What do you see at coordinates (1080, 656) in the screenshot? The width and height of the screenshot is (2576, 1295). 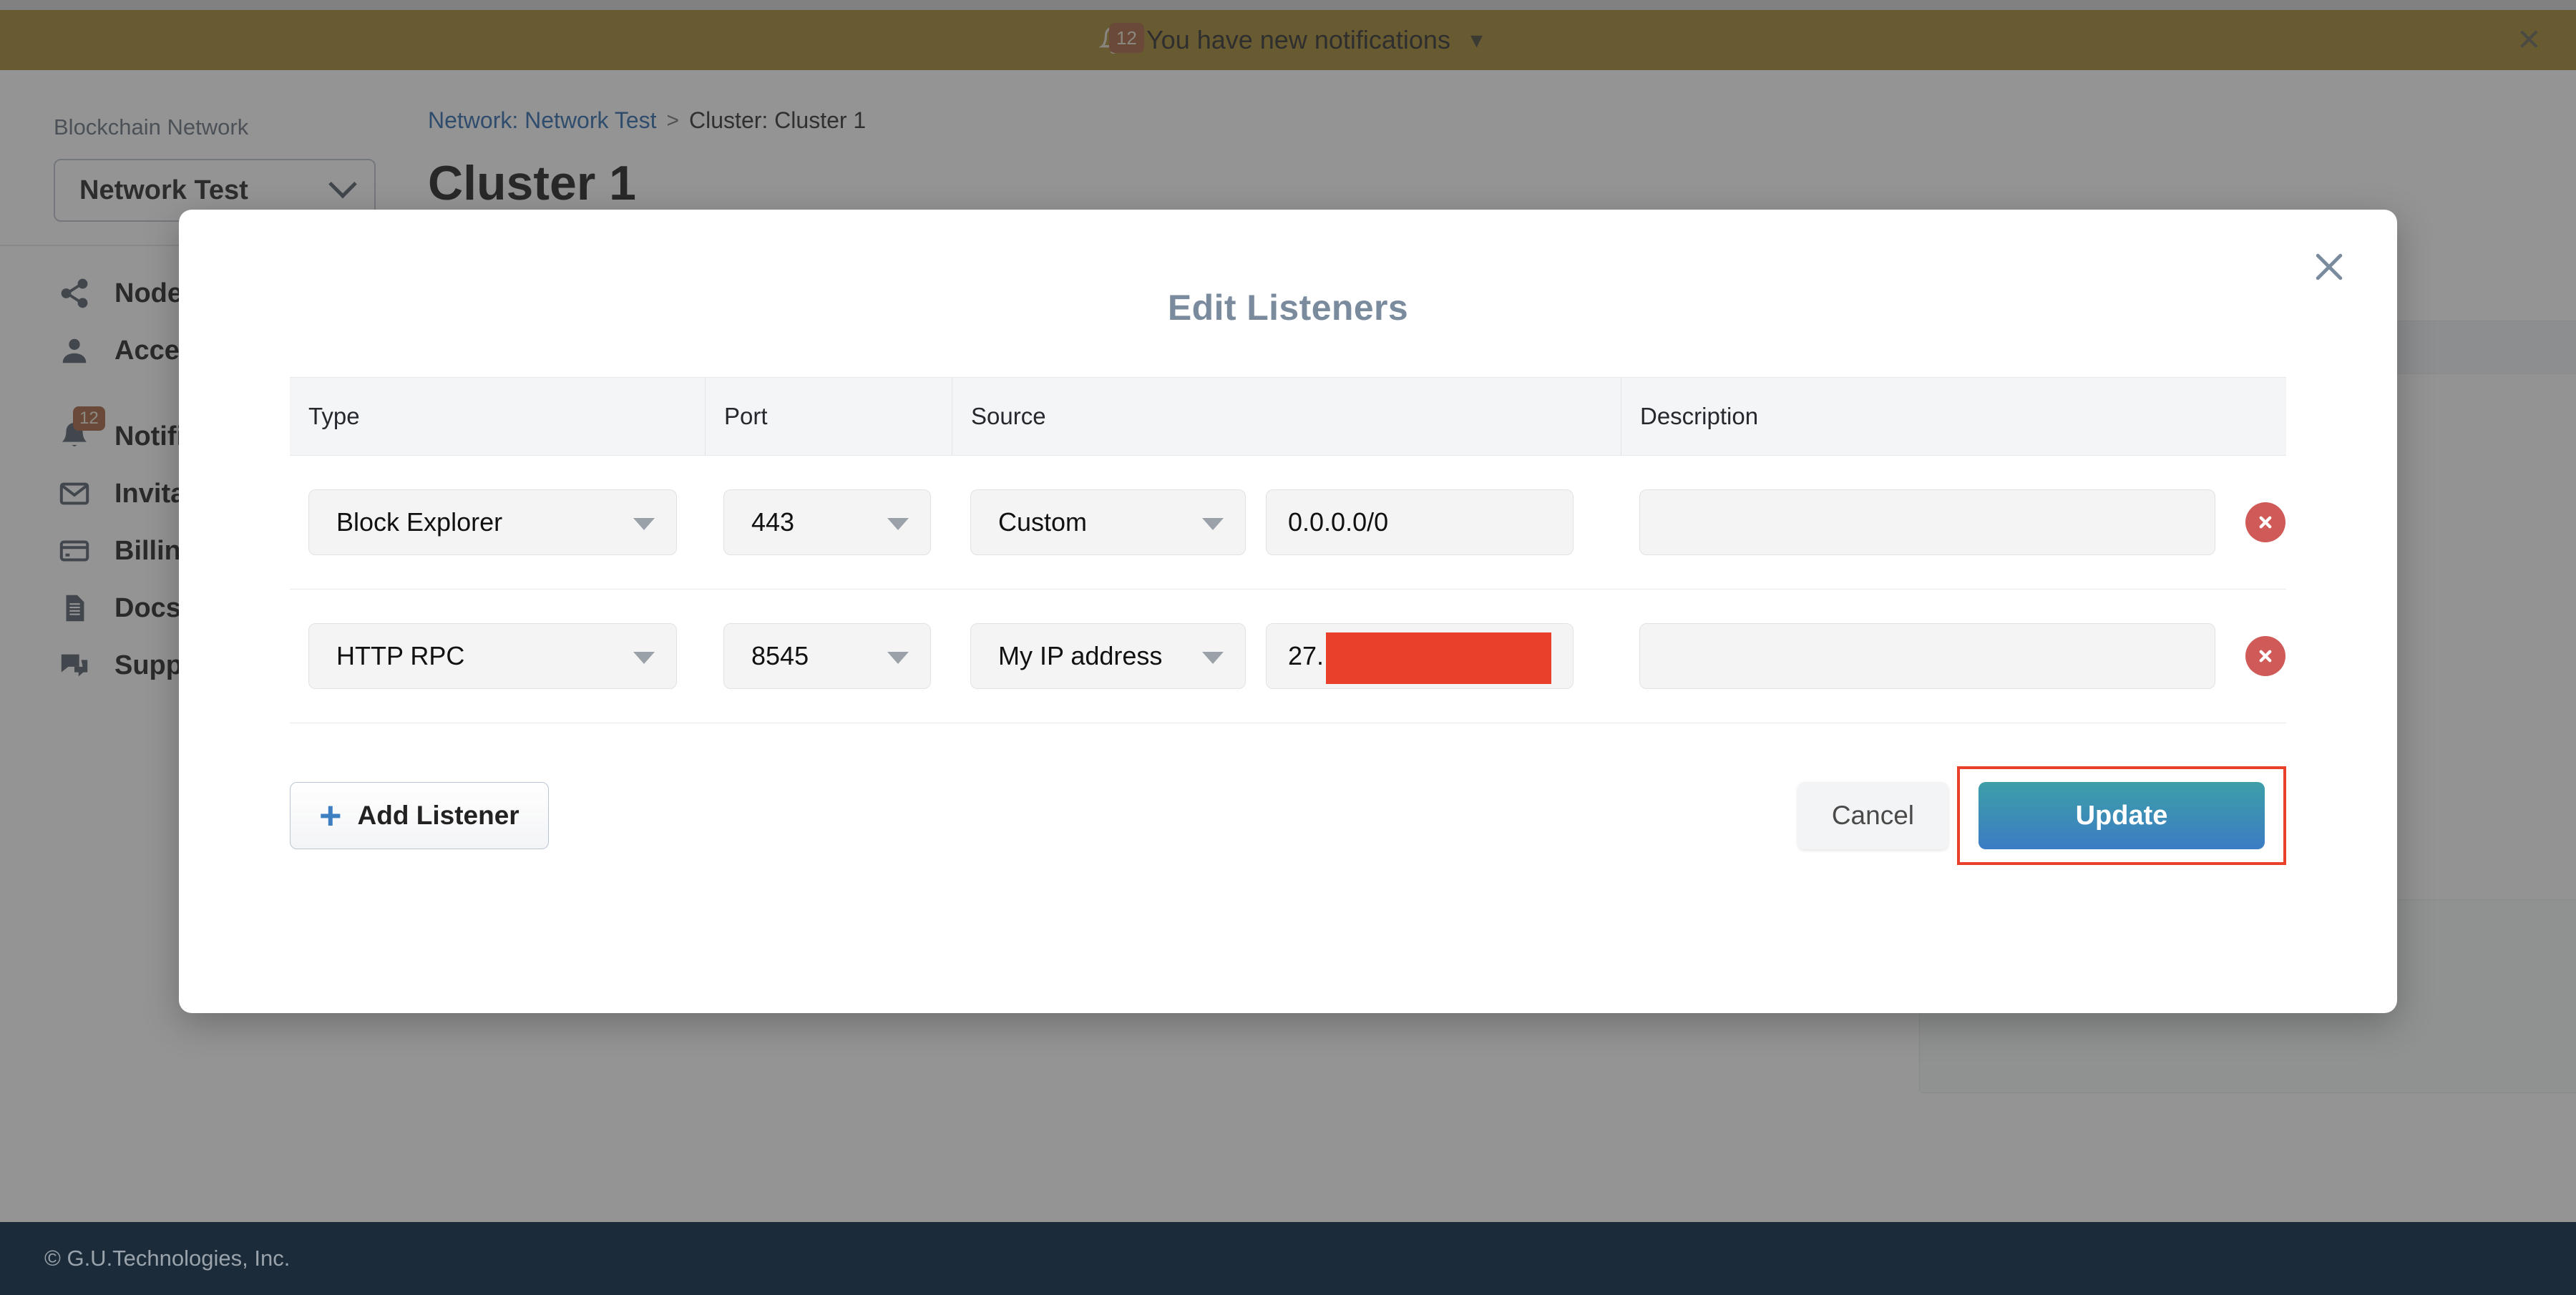 I see `listener-source-value: My IP address` at bounding box center [1080, 656].